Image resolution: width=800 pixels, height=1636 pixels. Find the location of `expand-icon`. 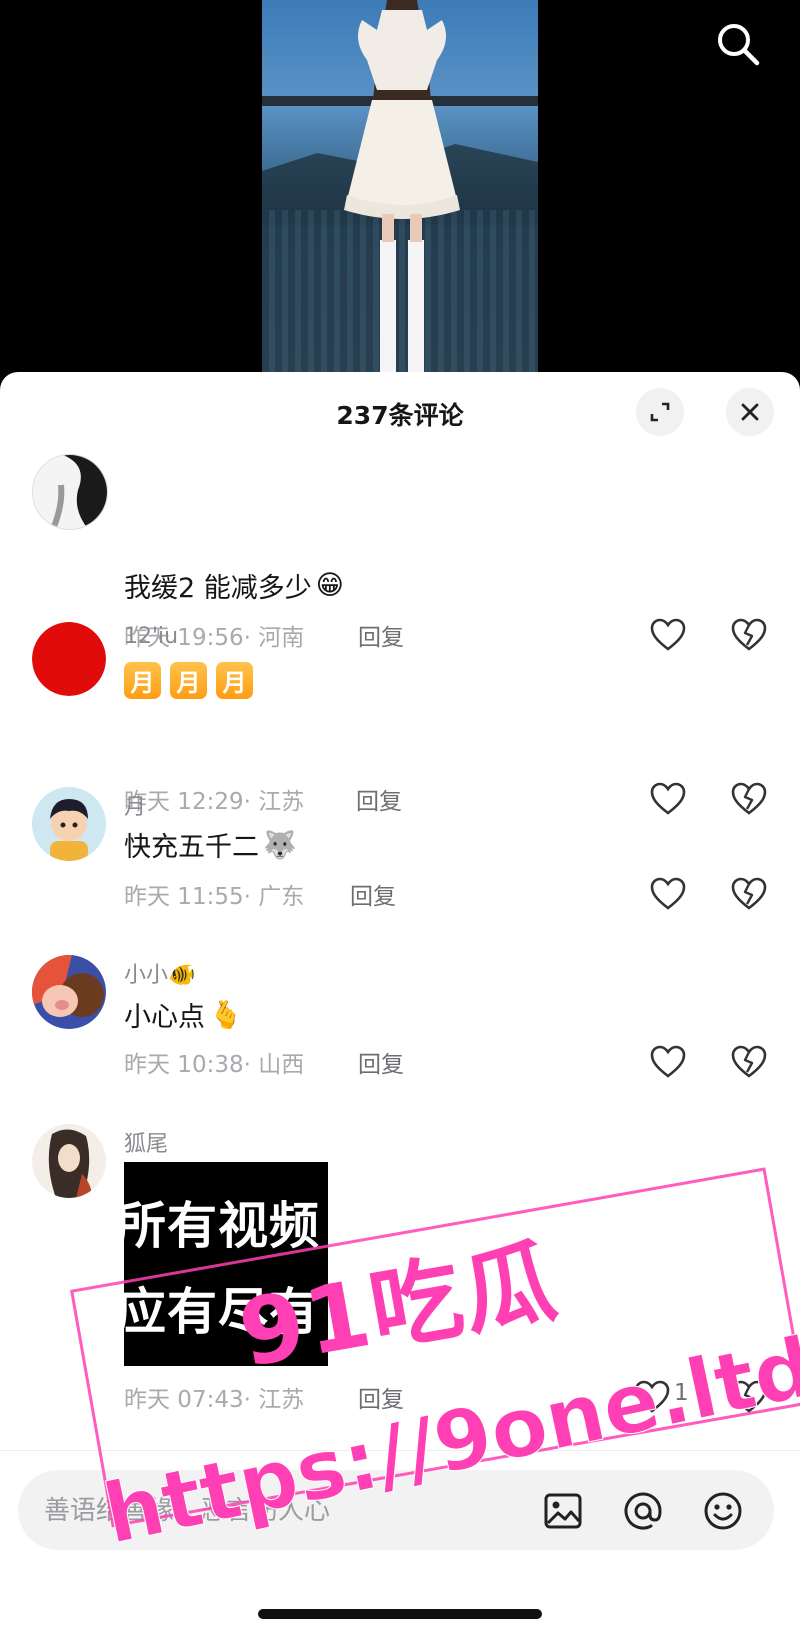

expand-icon is located at coordinates (660, 412).